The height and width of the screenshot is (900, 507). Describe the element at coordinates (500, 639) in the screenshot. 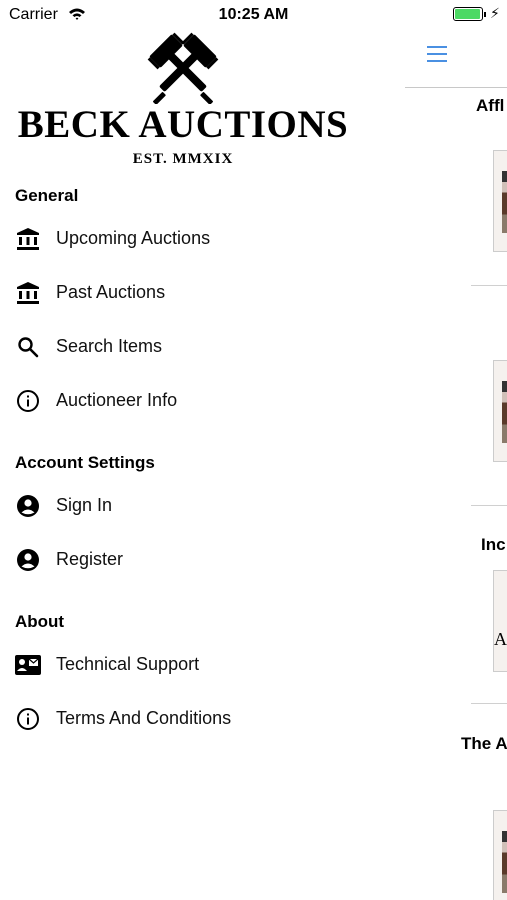

I see `thumbnail-letter: A` at that location.